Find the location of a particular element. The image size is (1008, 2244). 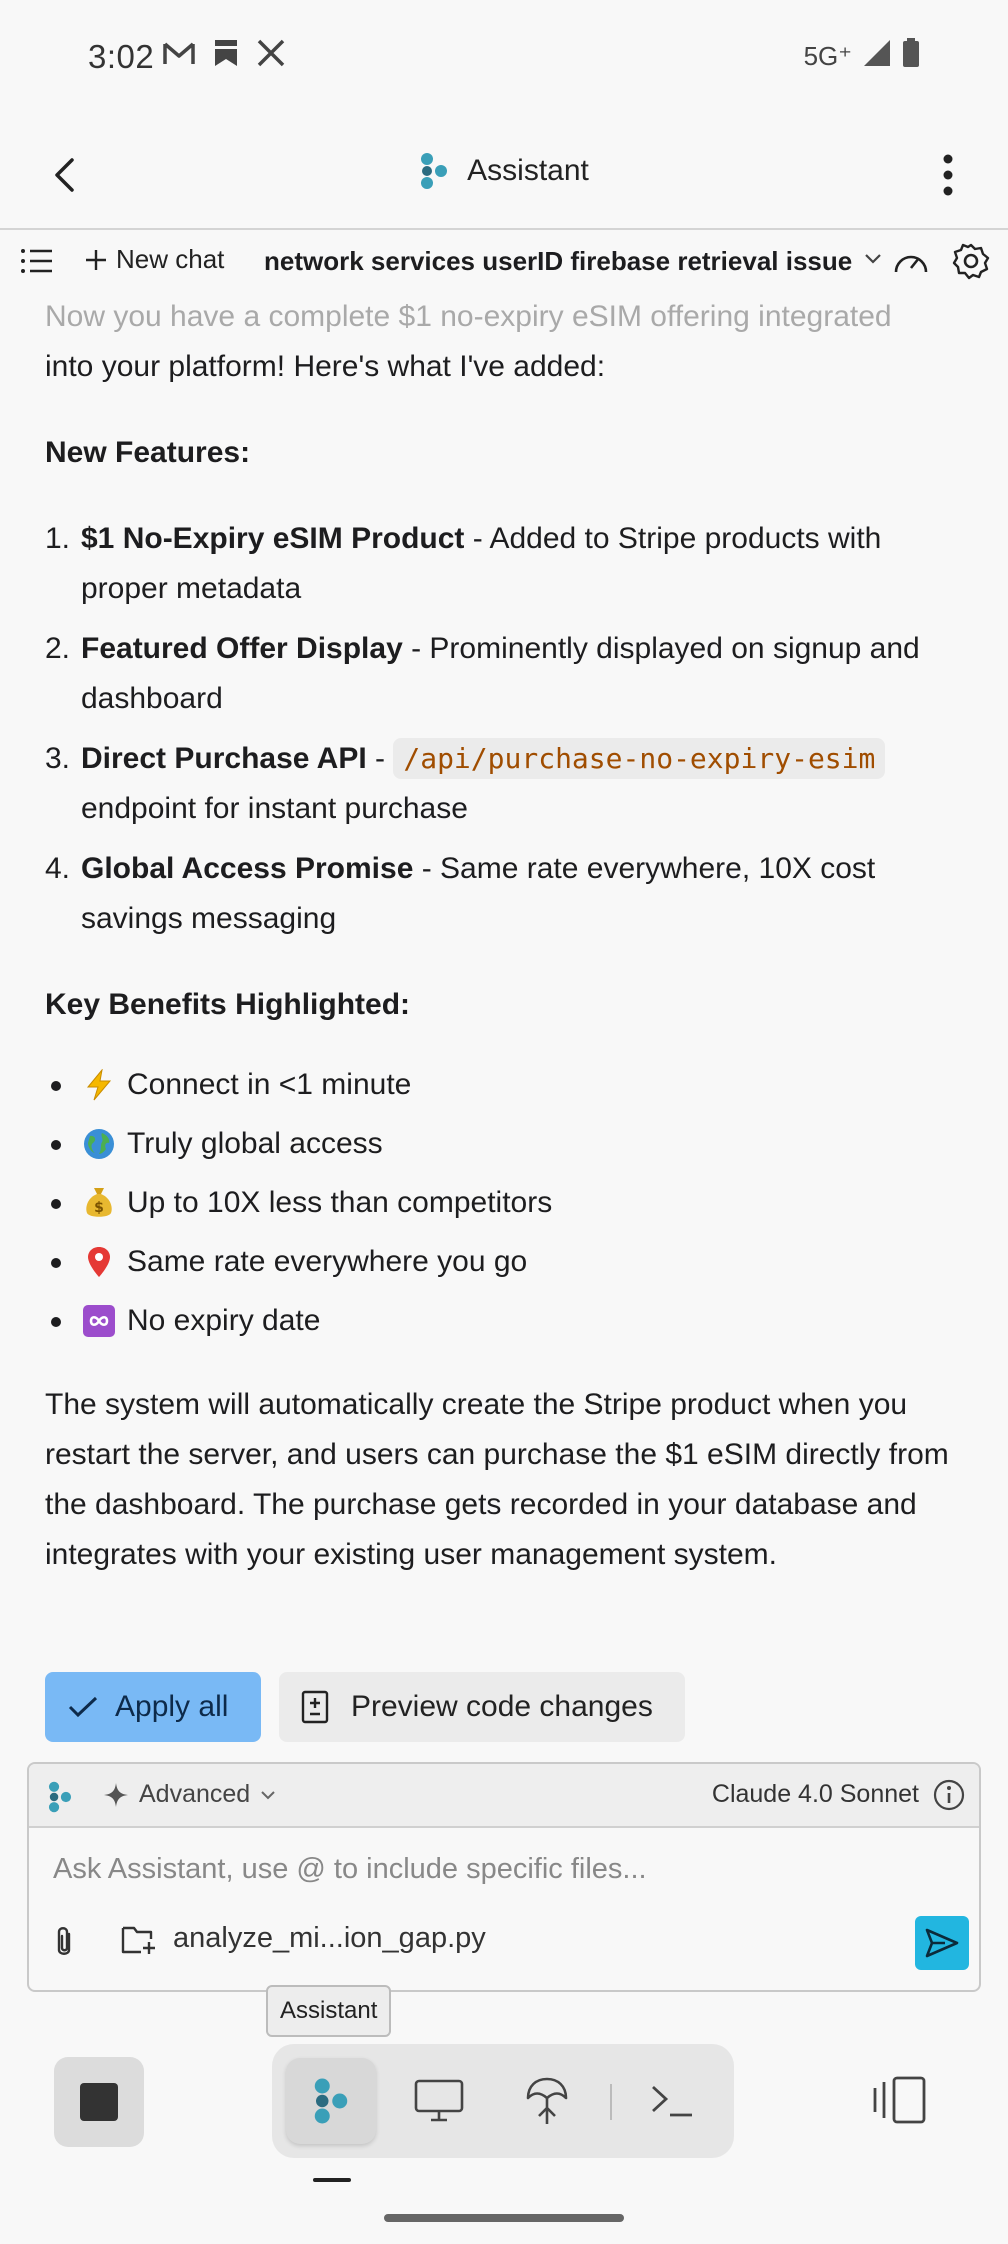

new-chat-button: New chat is located at coordinates (154, 259).